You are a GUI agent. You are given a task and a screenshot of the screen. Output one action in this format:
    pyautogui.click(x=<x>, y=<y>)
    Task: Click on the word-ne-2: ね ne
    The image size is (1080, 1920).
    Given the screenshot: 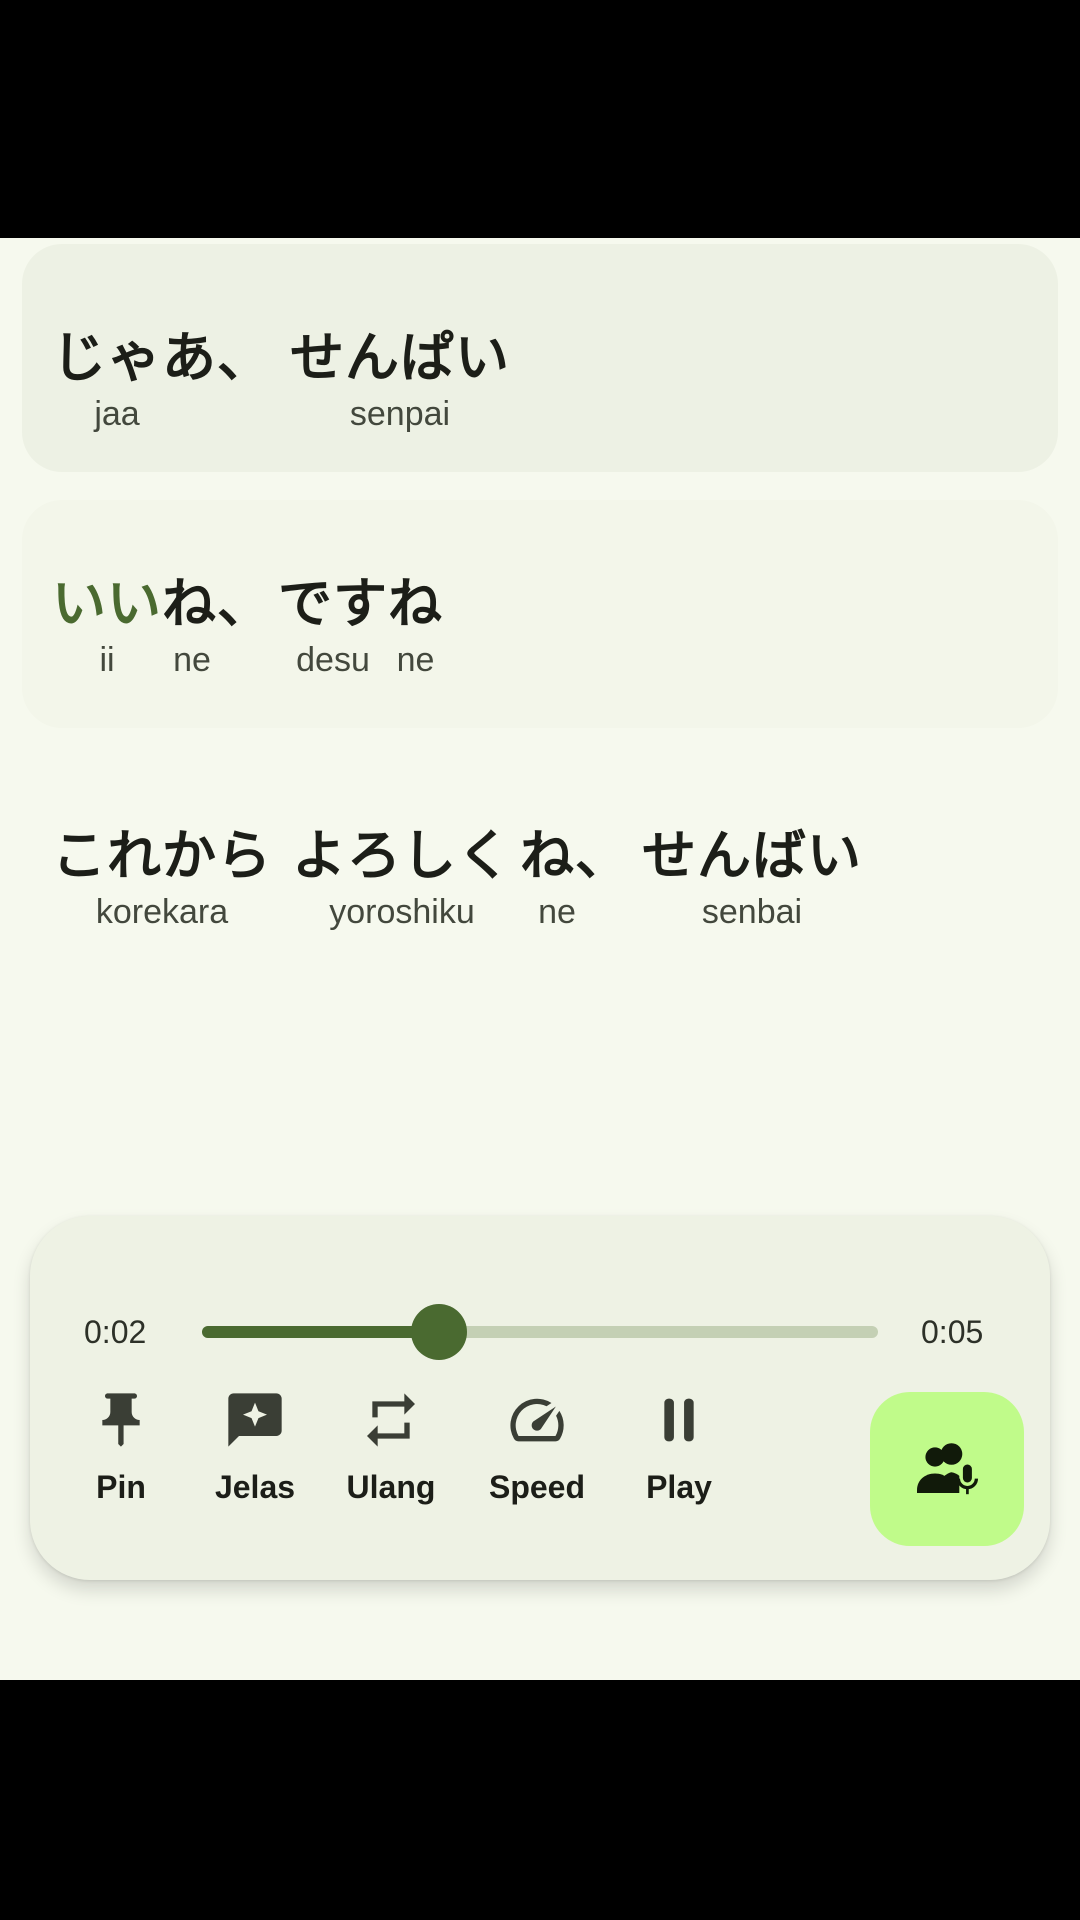 What is the action you would take?
    pyautogui.click(x=415, y=626)
    